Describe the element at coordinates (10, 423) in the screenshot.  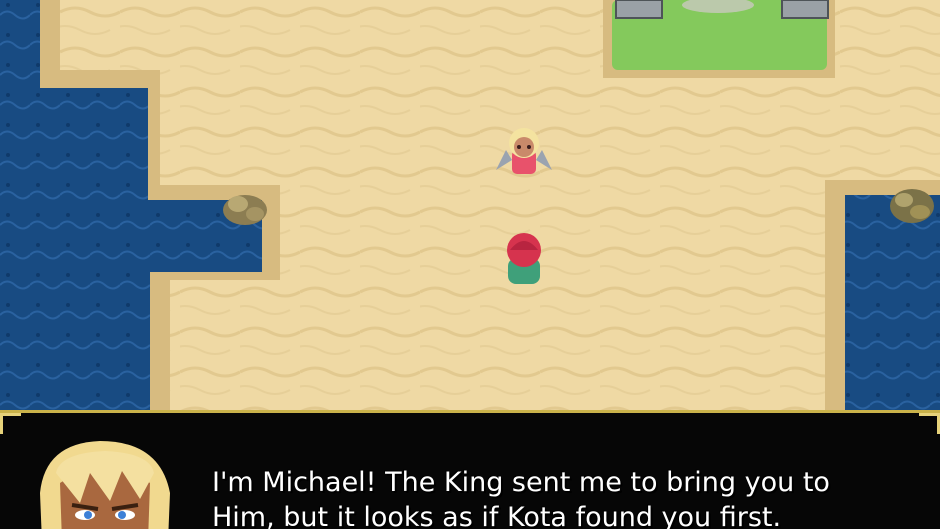
I see `dialog-frame-corner-left` at that location.